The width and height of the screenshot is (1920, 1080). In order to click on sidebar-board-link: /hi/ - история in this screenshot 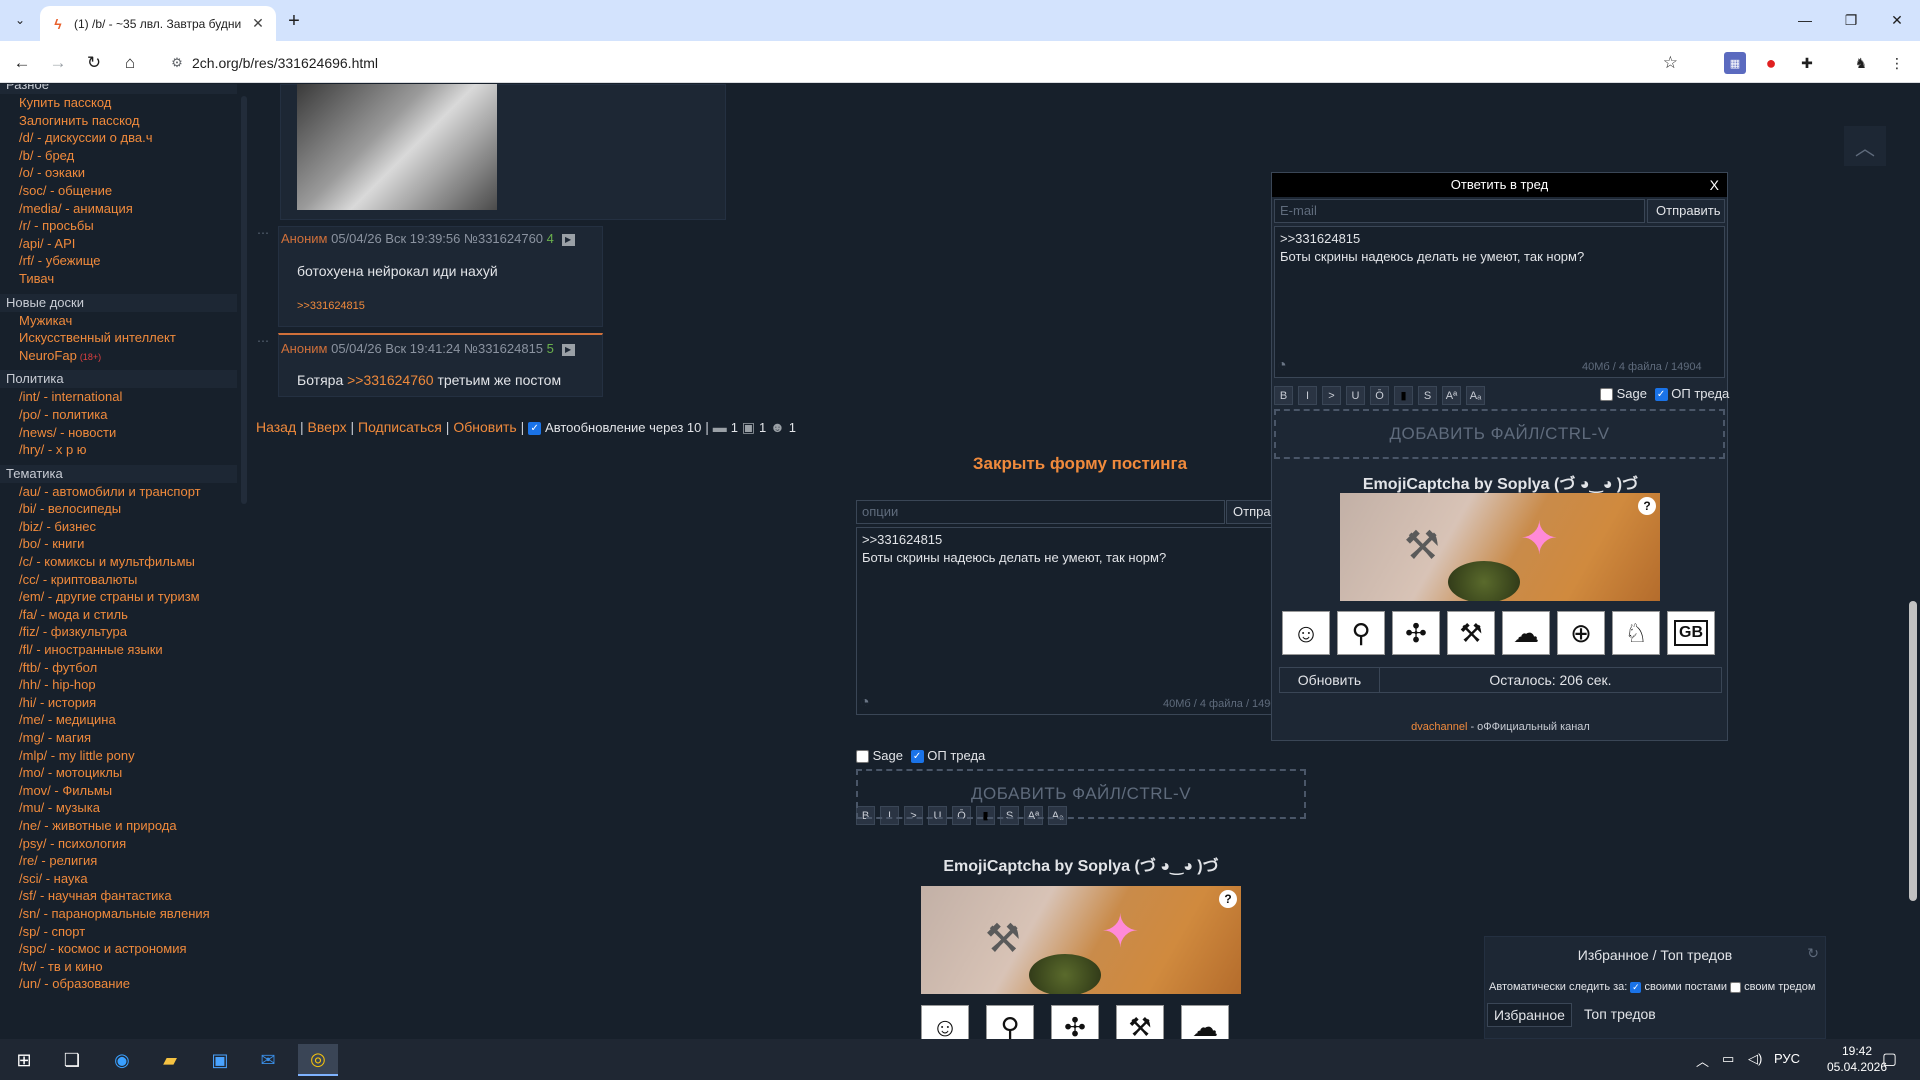, I will do `click(118, 703)`.